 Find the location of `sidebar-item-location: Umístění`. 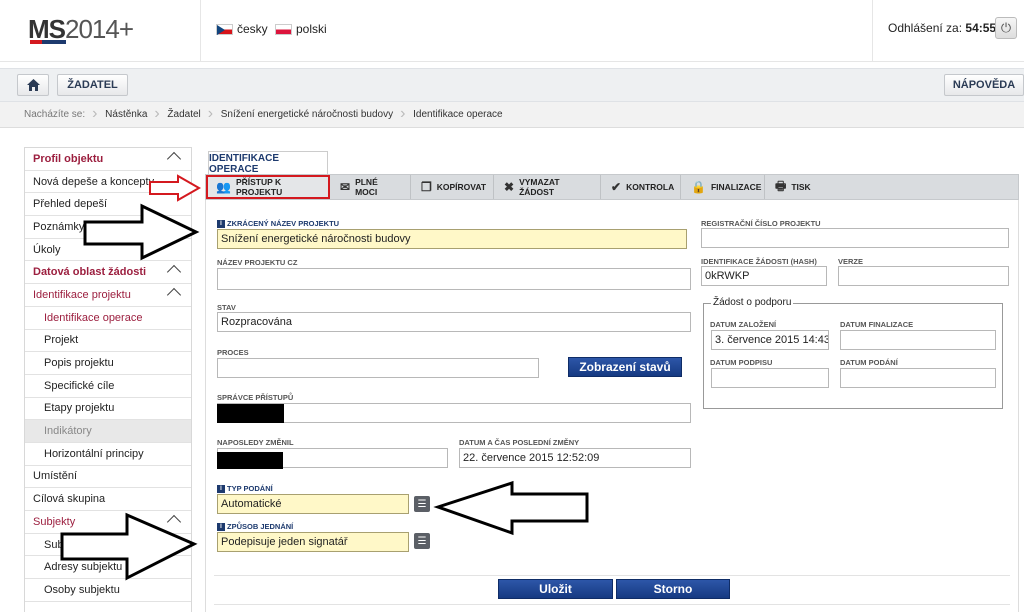

sidebar-item-location: Umístění is located at coordinates (108, 477).